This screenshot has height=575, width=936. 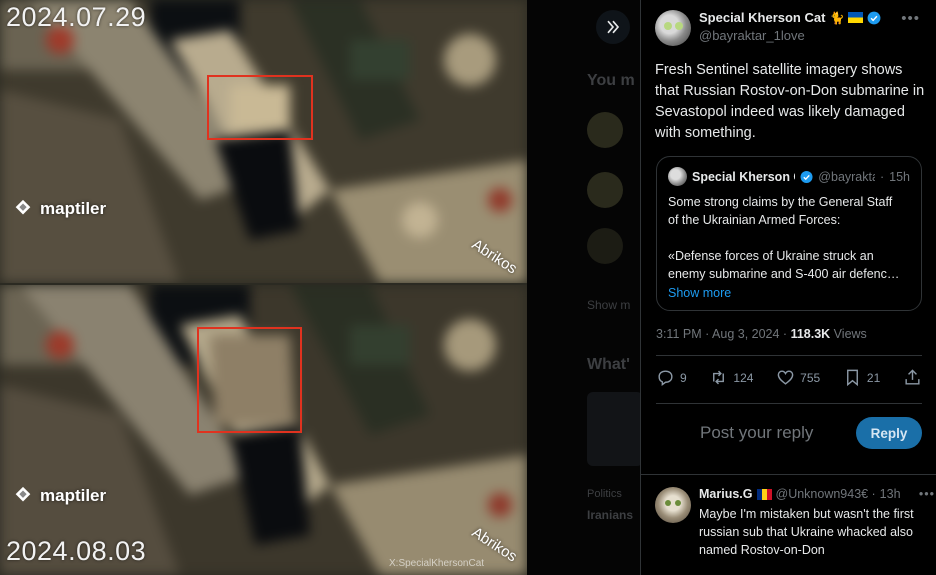 What do you see at coordinates (604, 494) in the screenshot?
I see `bg-trend-sub: Politics` at bounding box center [604, 494].